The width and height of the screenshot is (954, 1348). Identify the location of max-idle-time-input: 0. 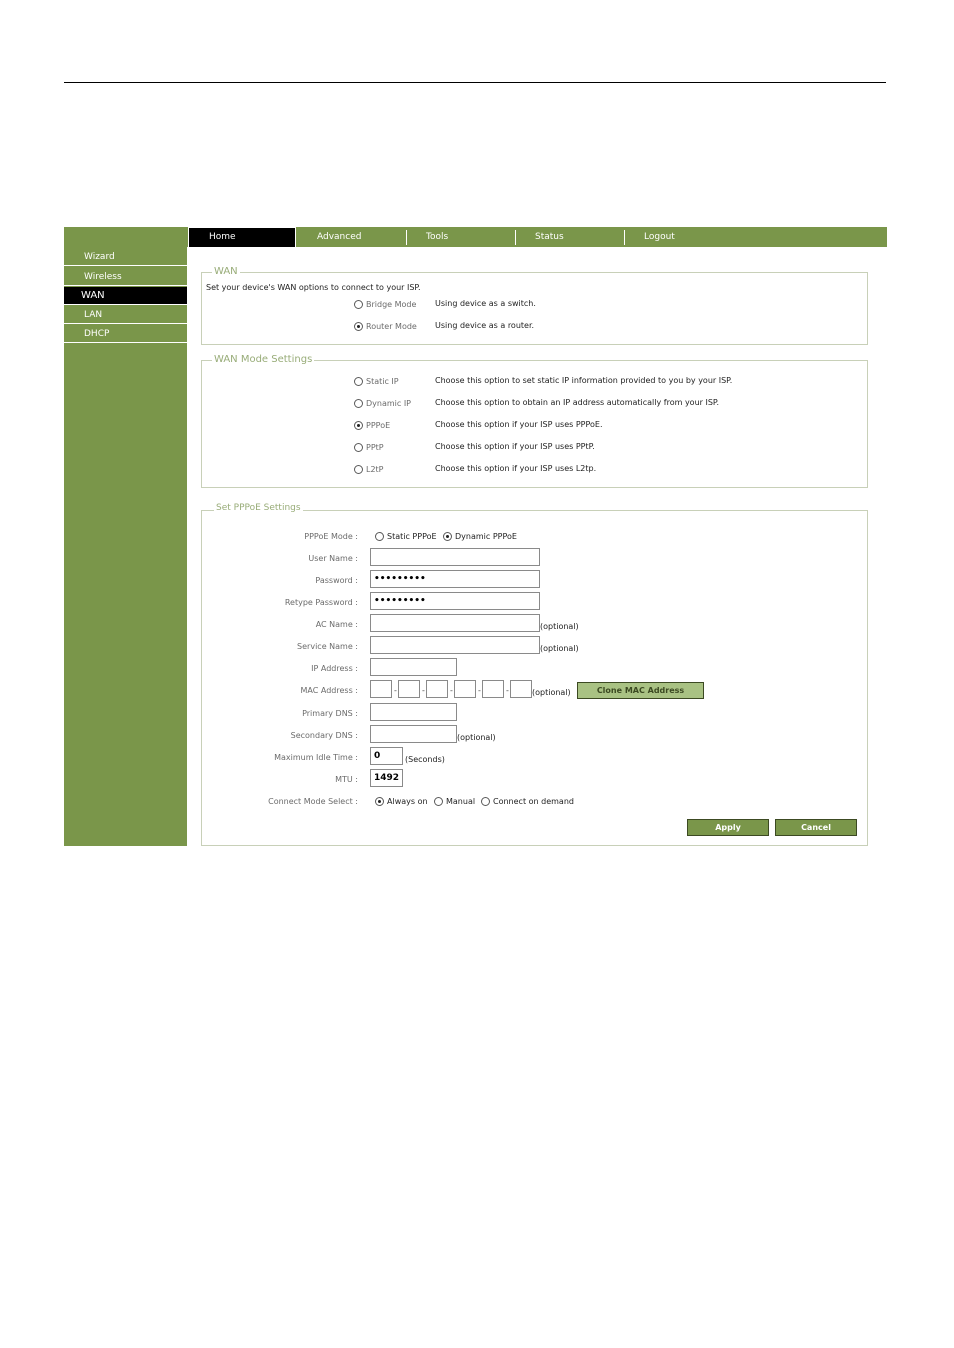
(386, 756).